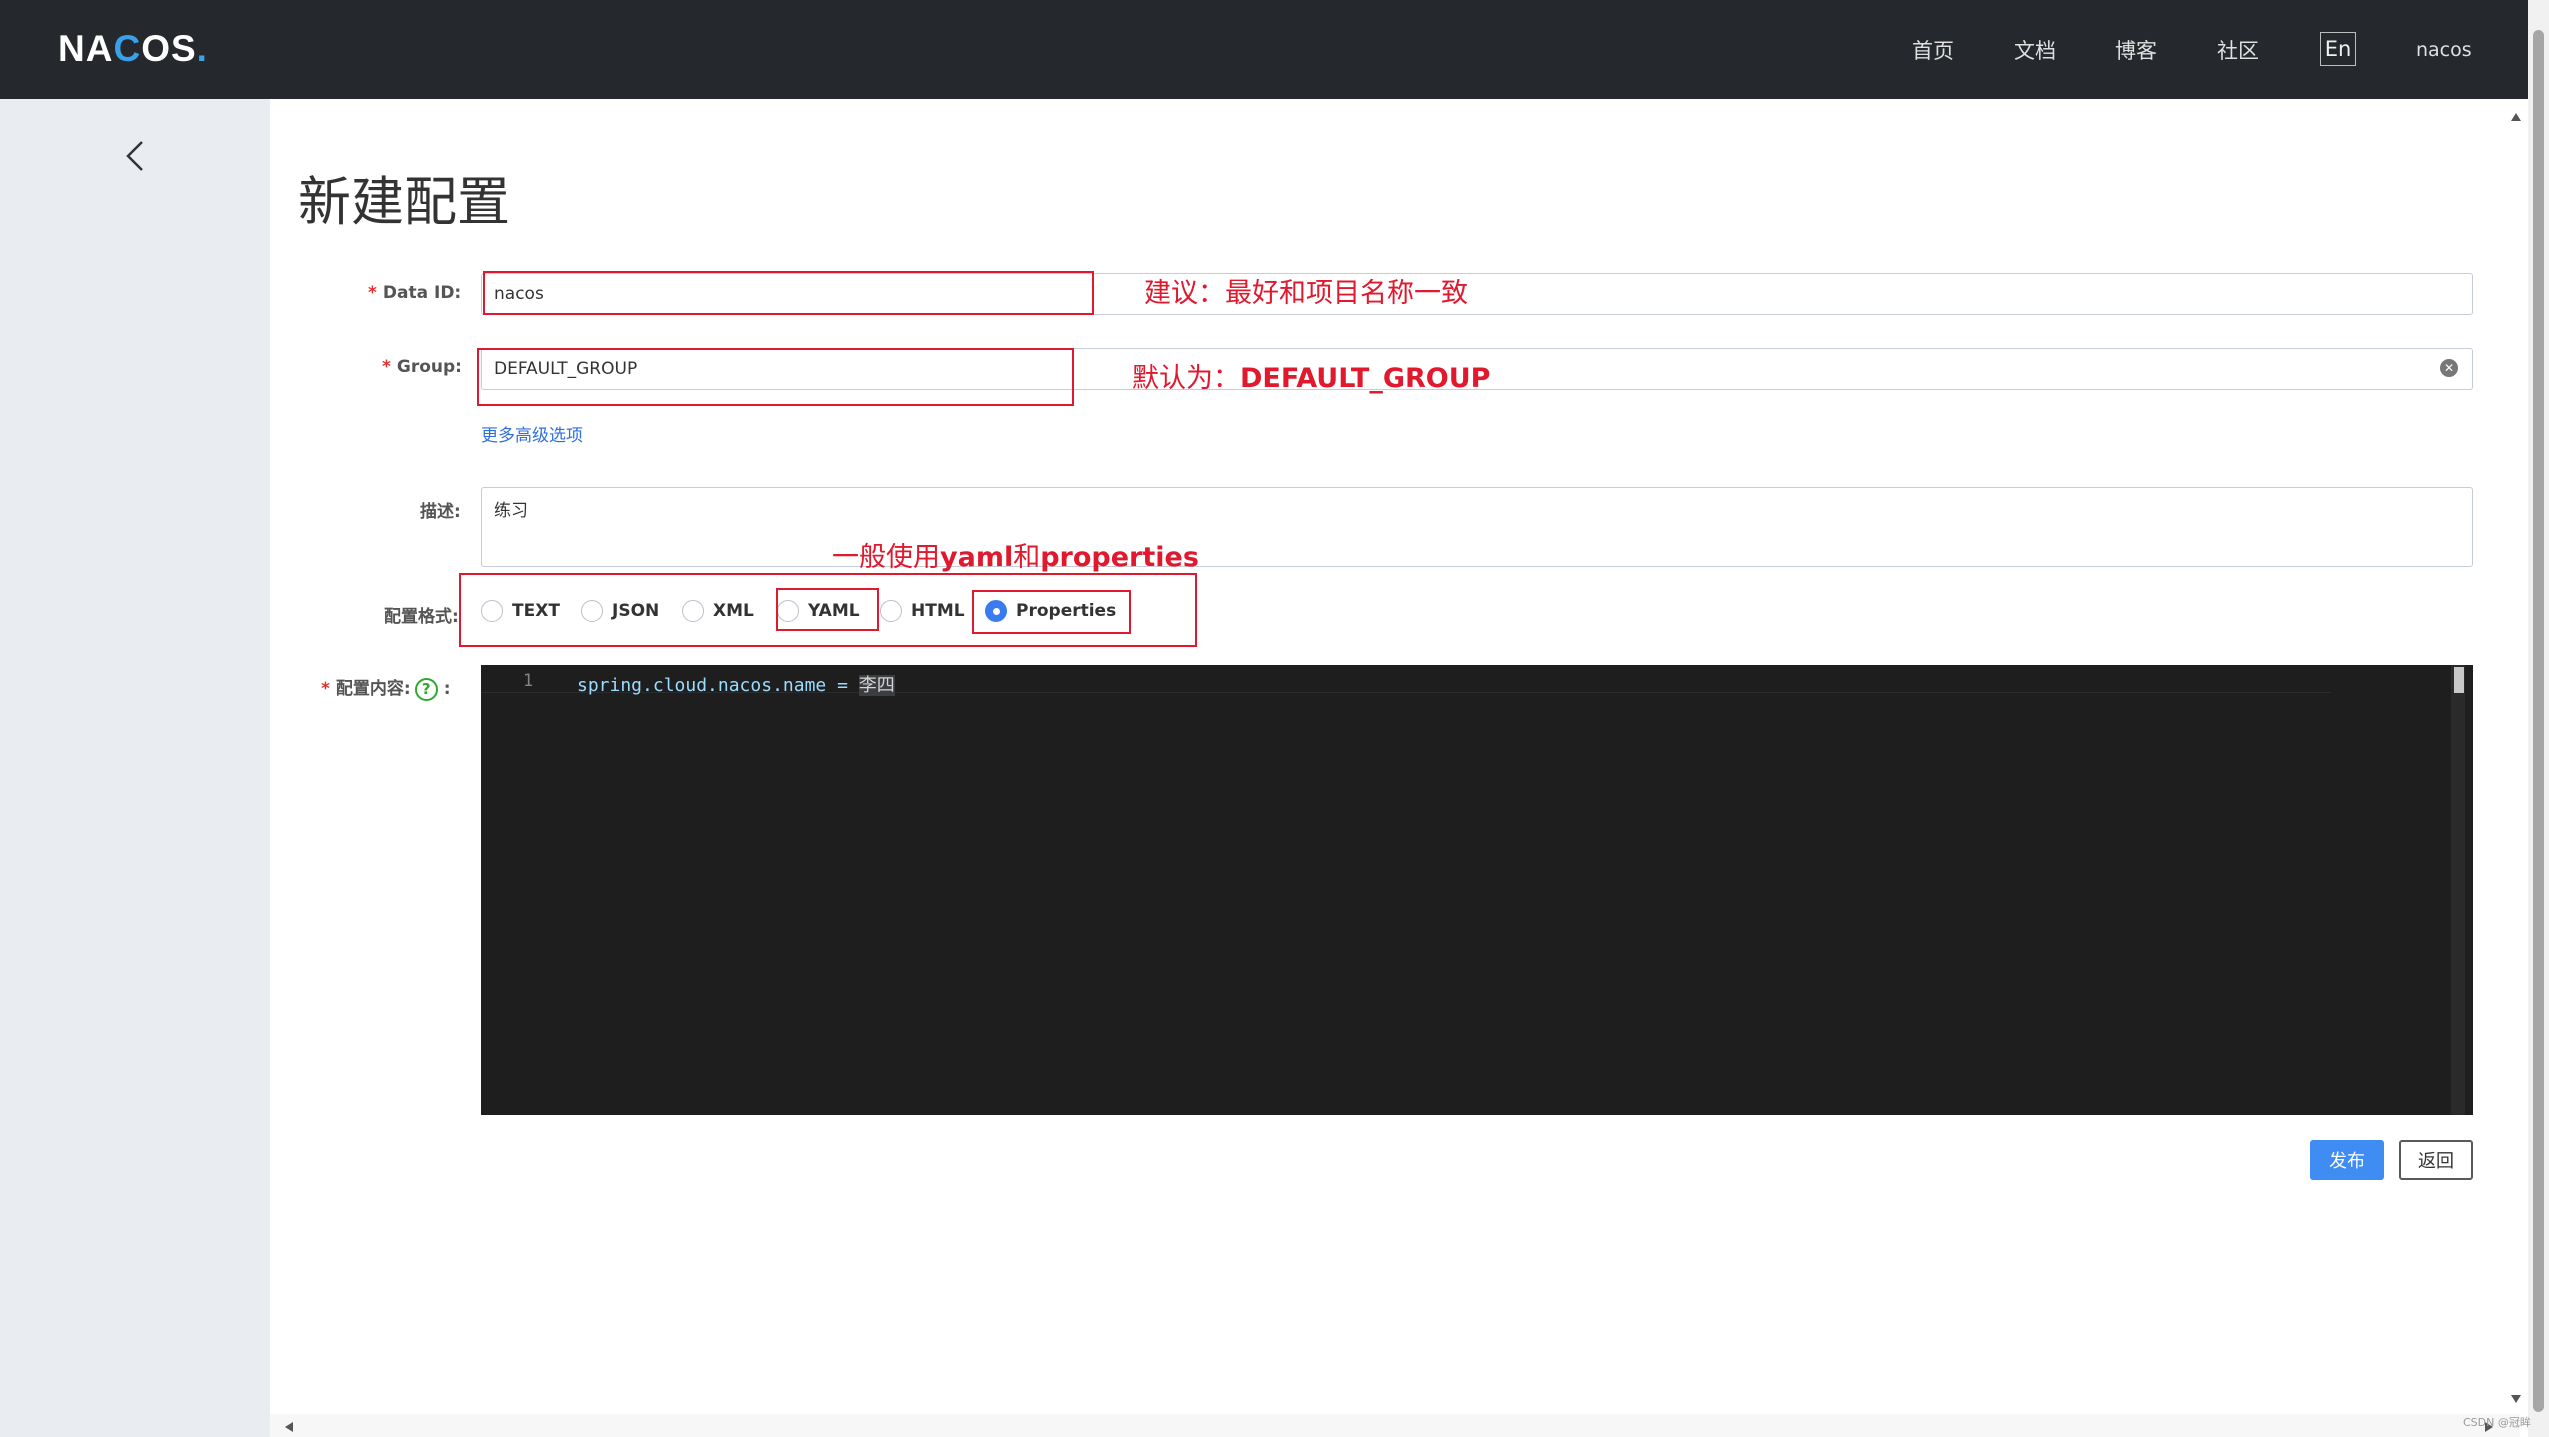 Image resolution: width=2549 pixels, height=1437 pixels. Describe the element at coordinates (2449, 368) in the screenshot. I see `clear-icon: ✕` at that location.